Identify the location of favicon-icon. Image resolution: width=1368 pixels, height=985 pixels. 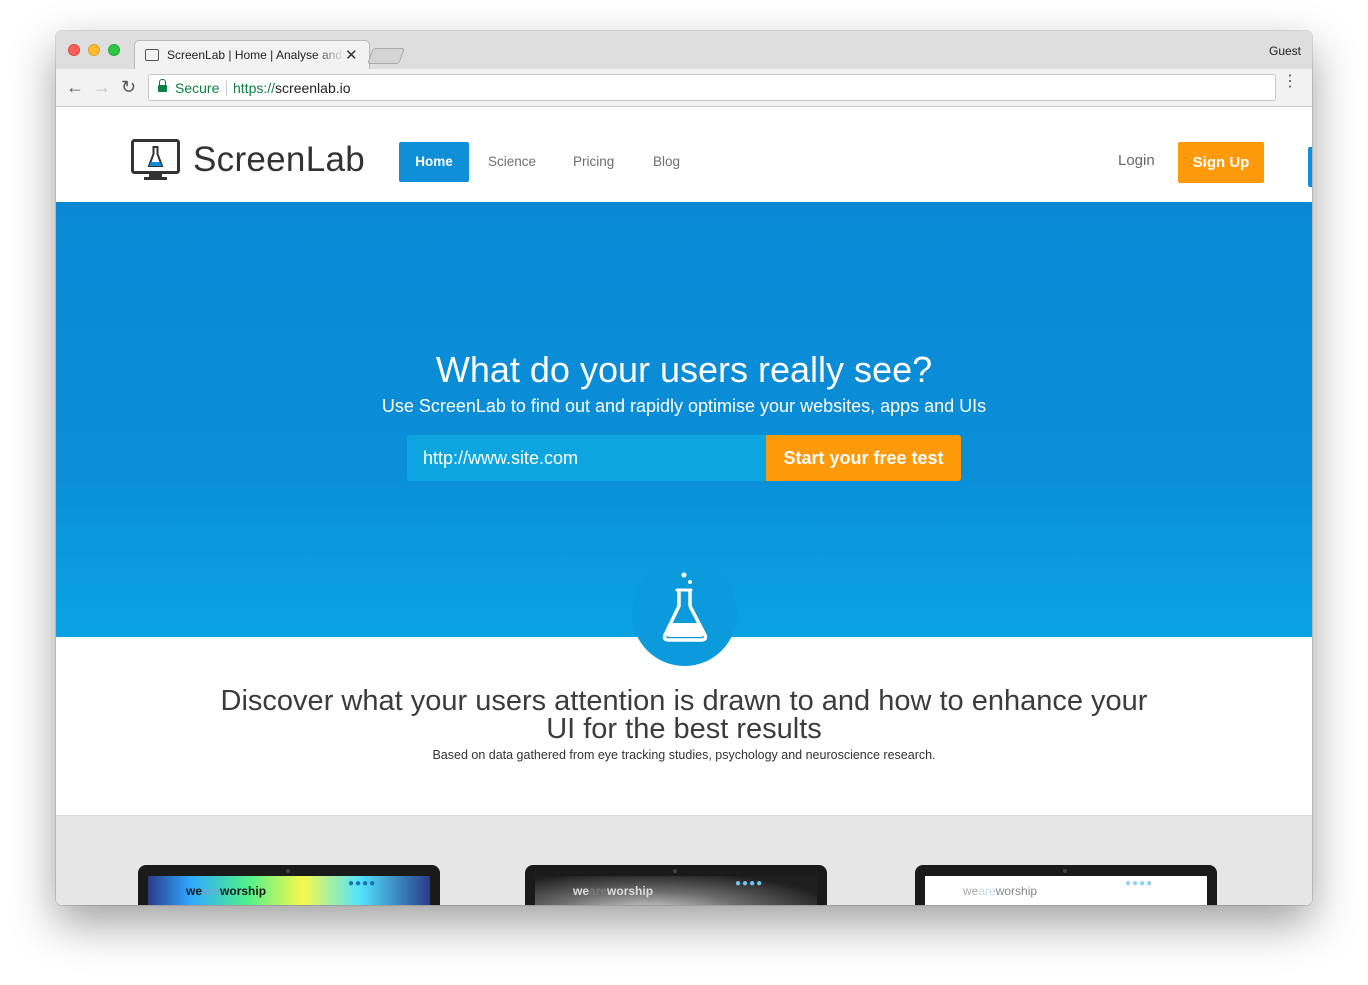
(152, 55).